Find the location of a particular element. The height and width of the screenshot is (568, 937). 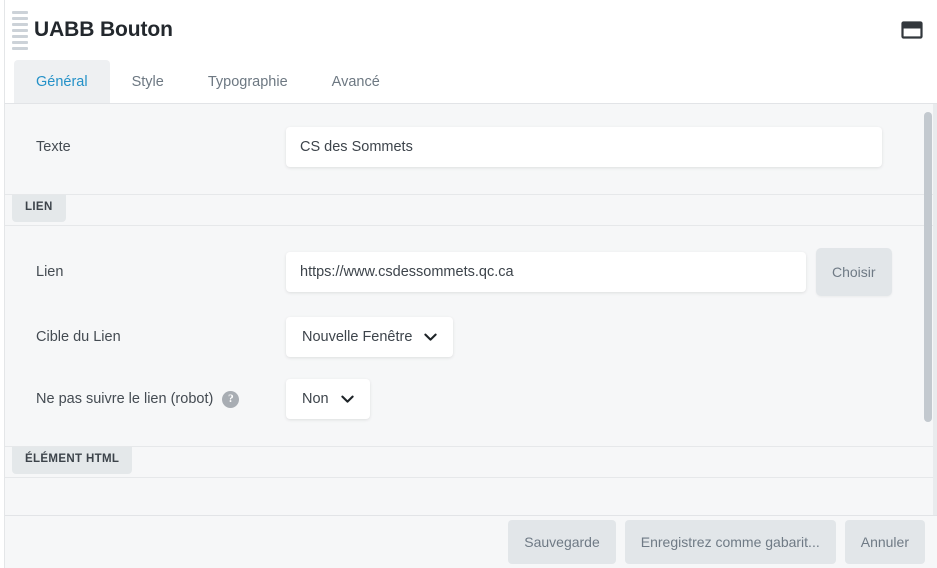

tab-style: Style is located at coordinates (148, 81).